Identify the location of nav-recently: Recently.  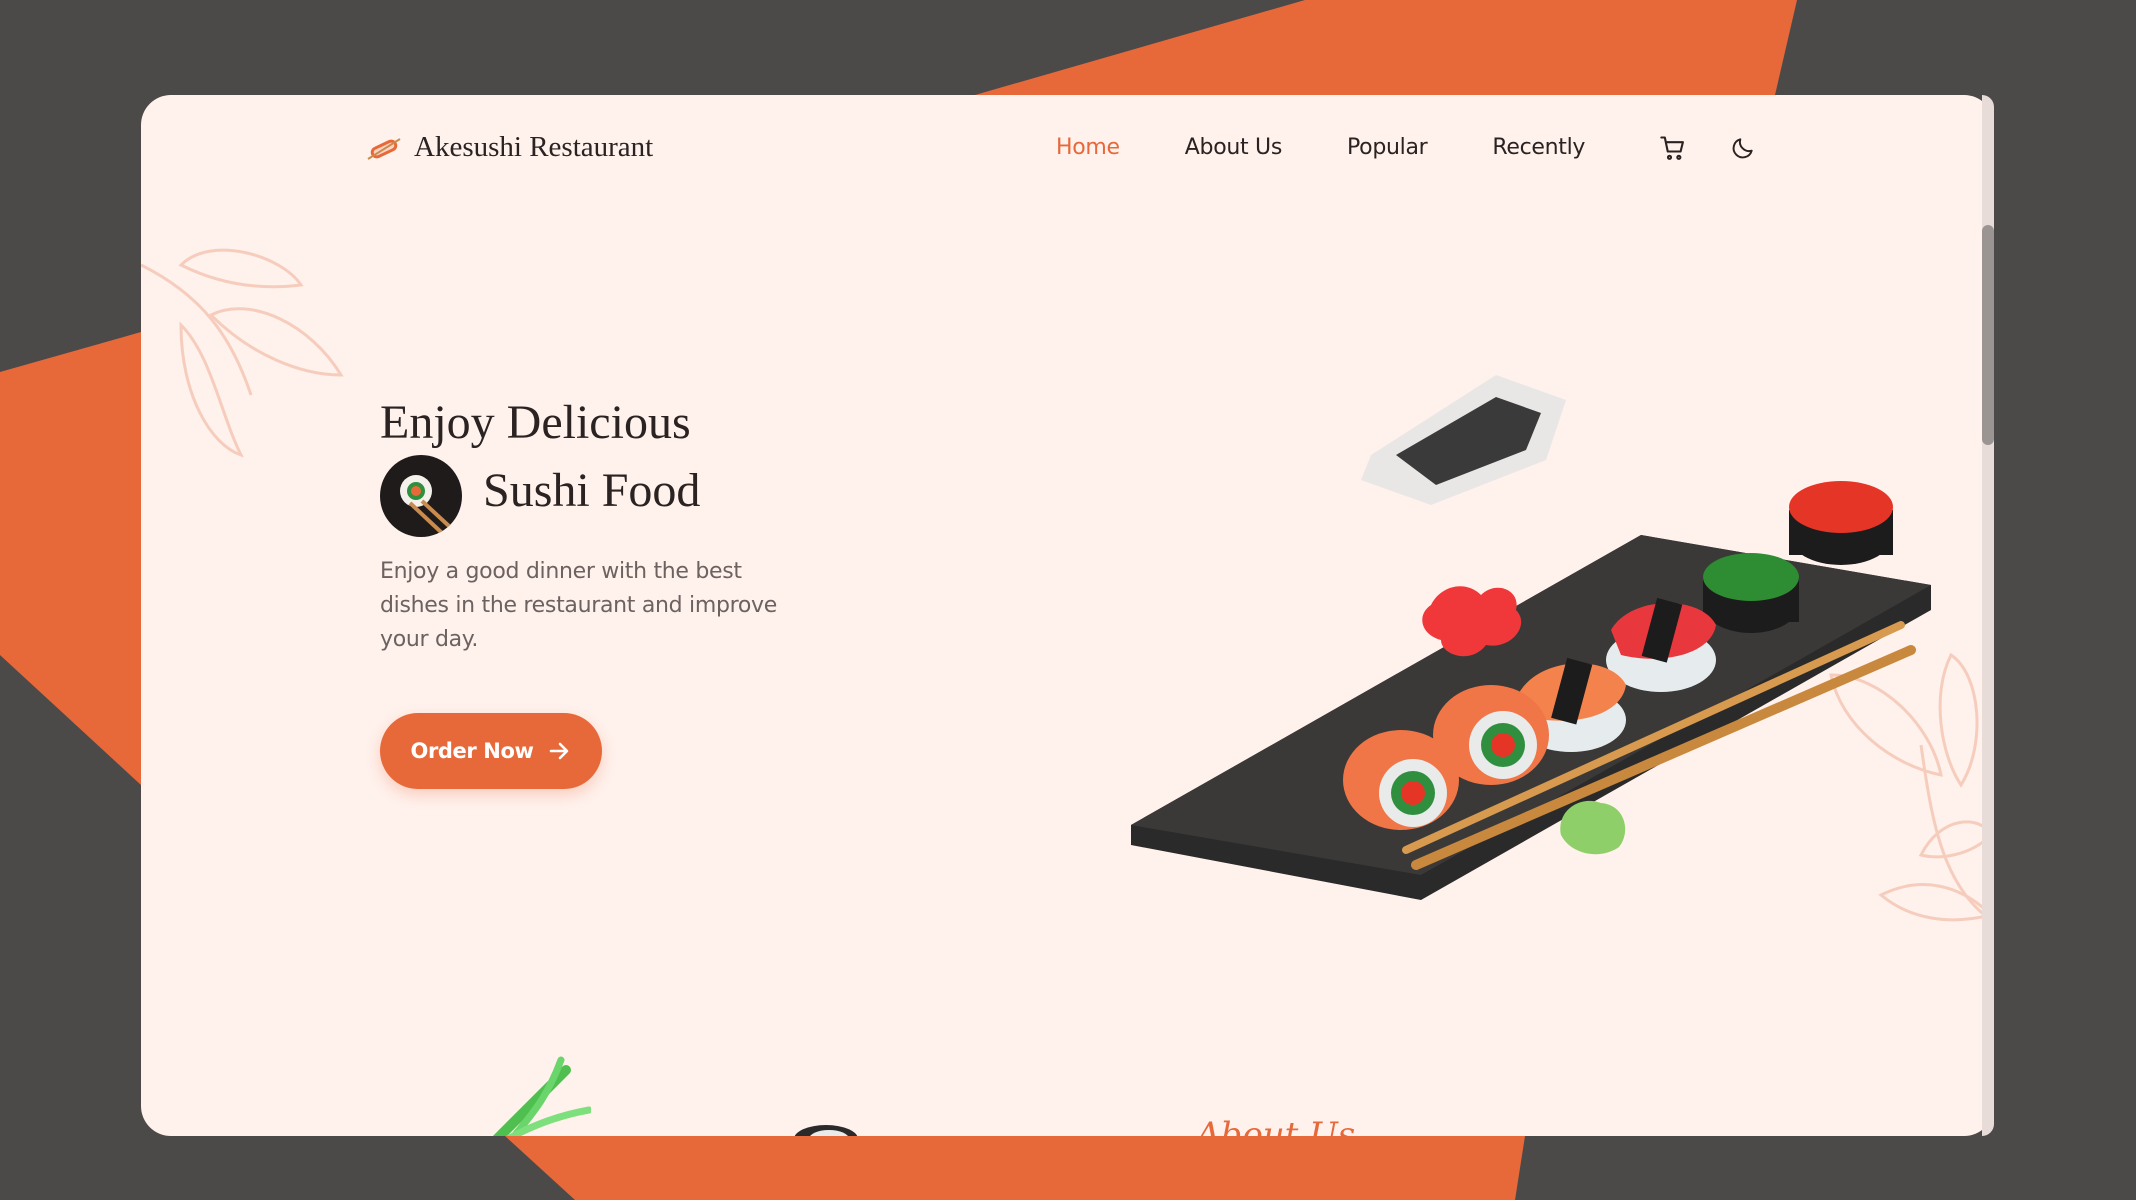
(1538, 147).